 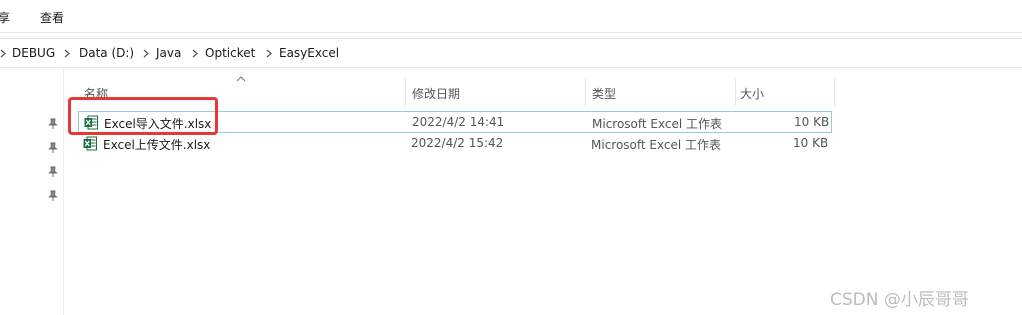 I want to click on column-header-modified-label: 修改日期, so click(x=436, y=94).